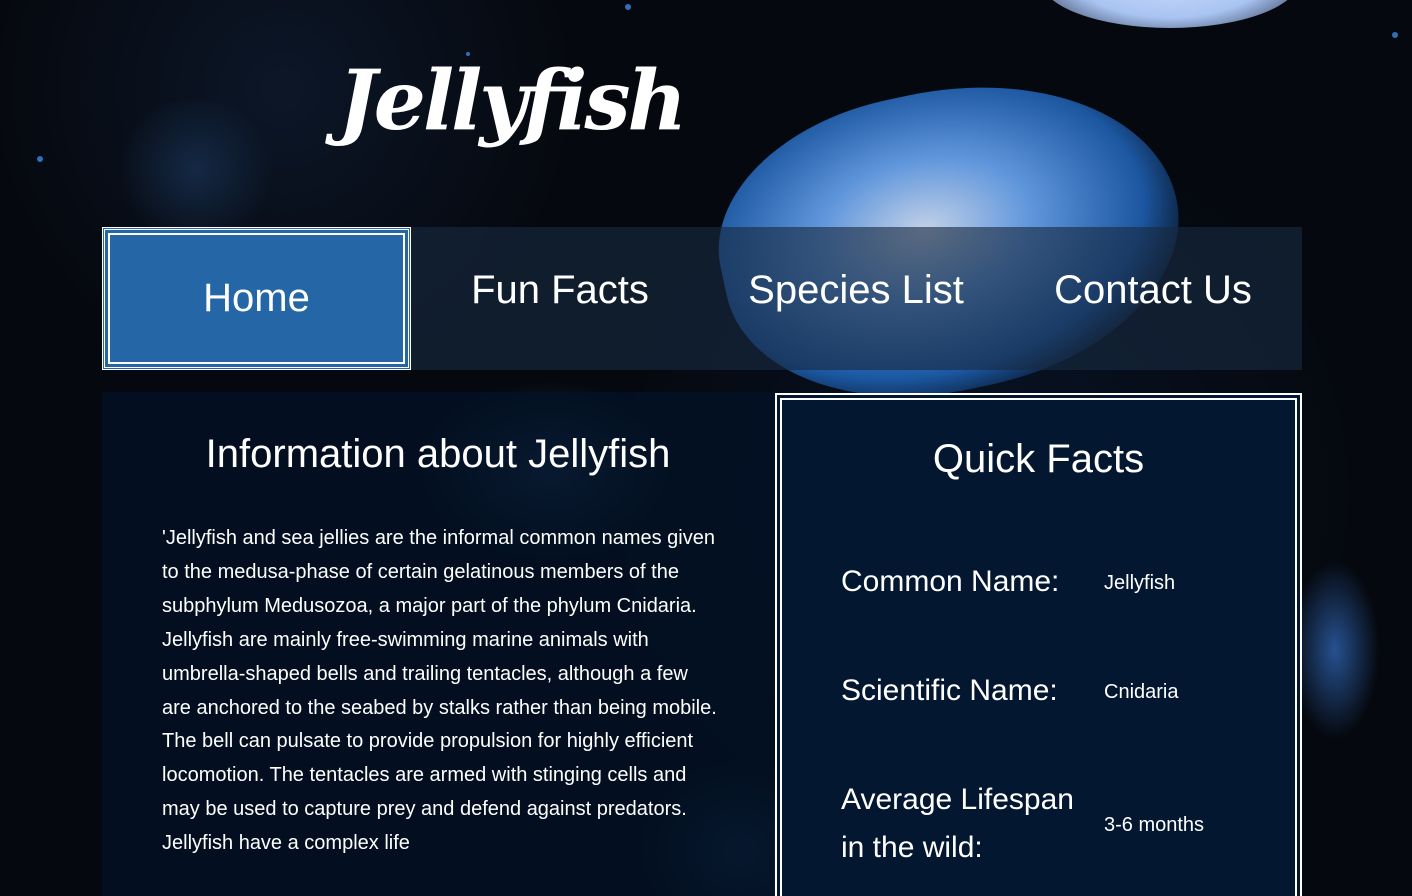  I want to click on nav-item-label: Species List, so click(856, 289).